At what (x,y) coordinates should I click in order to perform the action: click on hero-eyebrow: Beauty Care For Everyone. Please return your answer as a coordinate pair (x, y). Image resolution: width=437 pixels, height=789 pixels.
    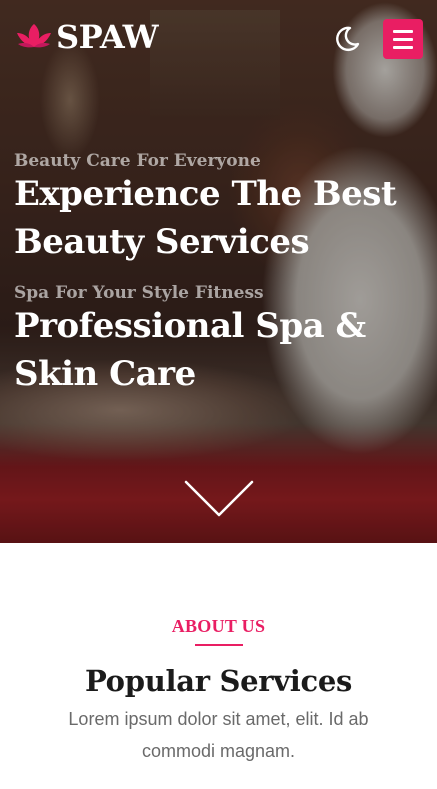
    Looking at the image, I should click on (137, 161).